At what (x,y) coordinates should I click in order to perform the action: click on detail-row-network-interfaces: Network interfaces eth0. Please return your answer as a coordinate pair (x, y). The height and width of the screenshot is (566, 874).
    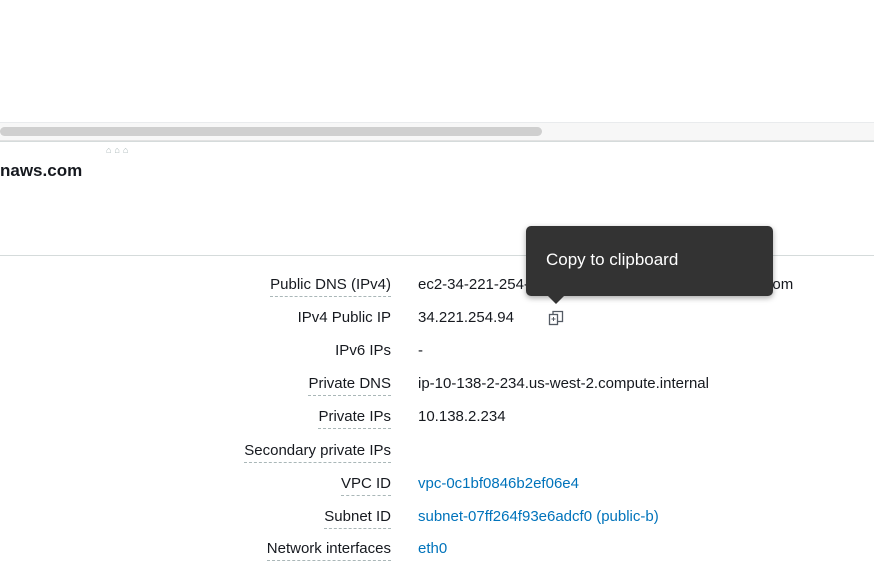
    Looking at the image, I should click on (437, 552).